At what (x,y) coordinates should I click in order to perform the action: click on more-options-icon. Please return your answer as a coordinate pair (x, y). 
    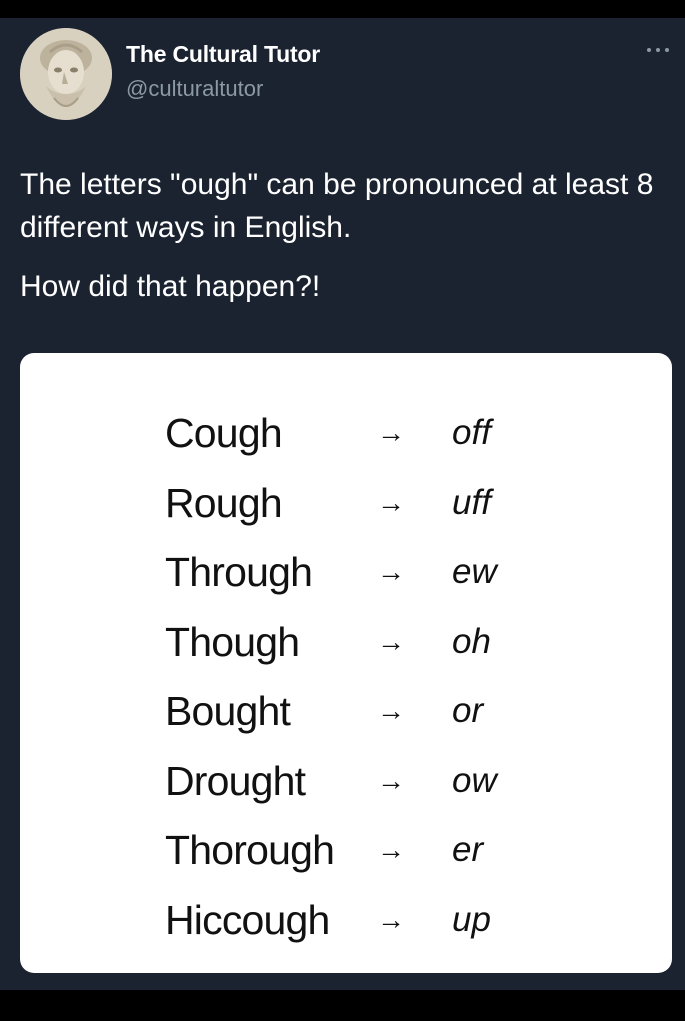
    Looking at the image, I should click on (658, 49).